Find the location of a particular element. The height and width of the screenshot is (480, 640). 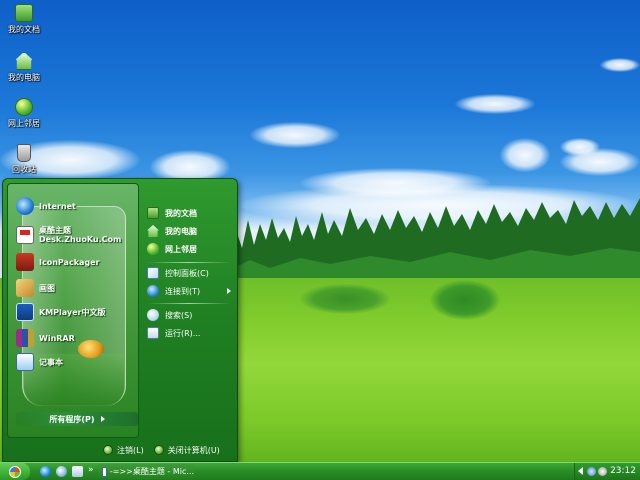

menu-control-panel: 控制面板(C) is located at coordinates (178, 273).